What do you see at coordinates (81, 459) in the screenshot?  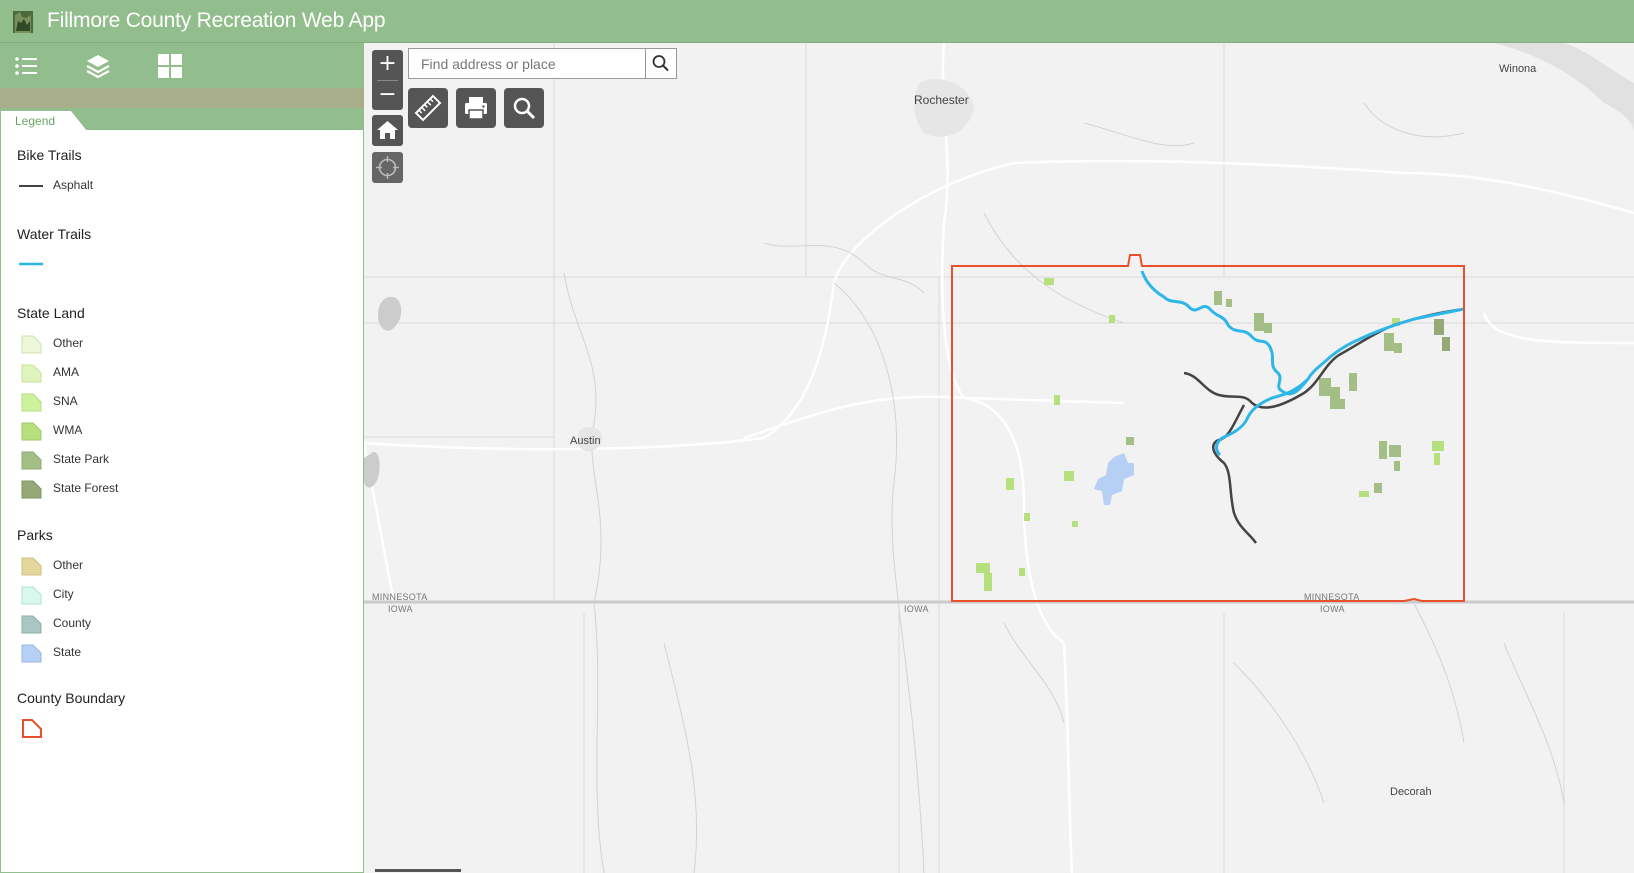 I see `legend-item-label: State Park` at bounding box center [81, 459].